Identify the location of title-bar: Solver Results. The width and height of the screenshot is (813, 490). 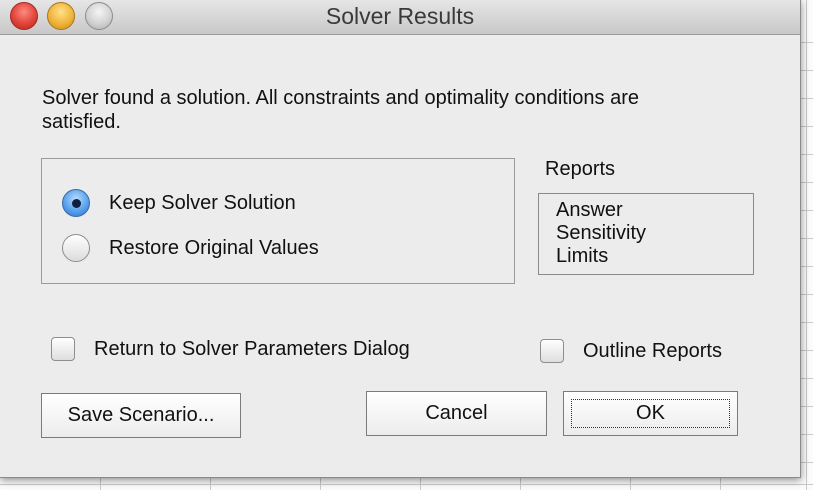
(400, 17).